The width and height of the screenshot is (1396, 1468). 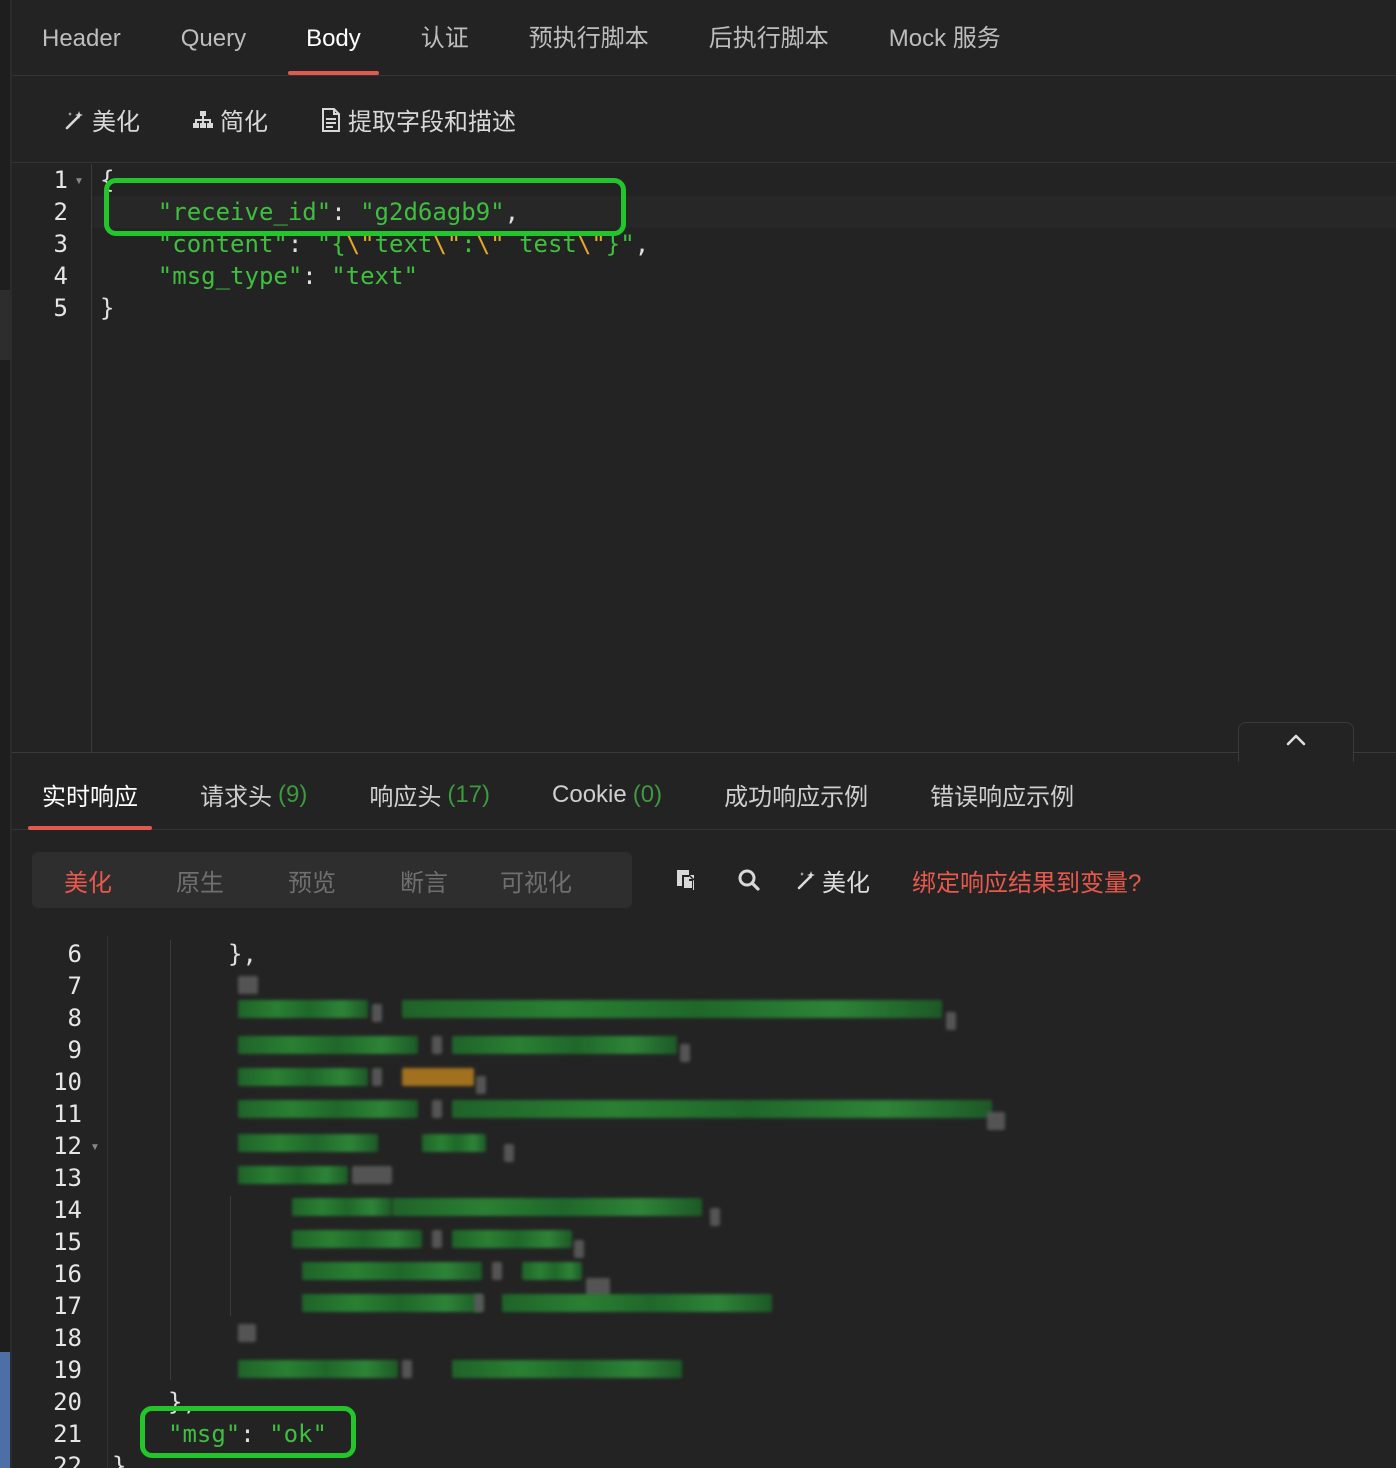 What do you see at coordinates (60, 308) in the screenshot?
I see `line-number: 5` at bounding box center [60, 308].